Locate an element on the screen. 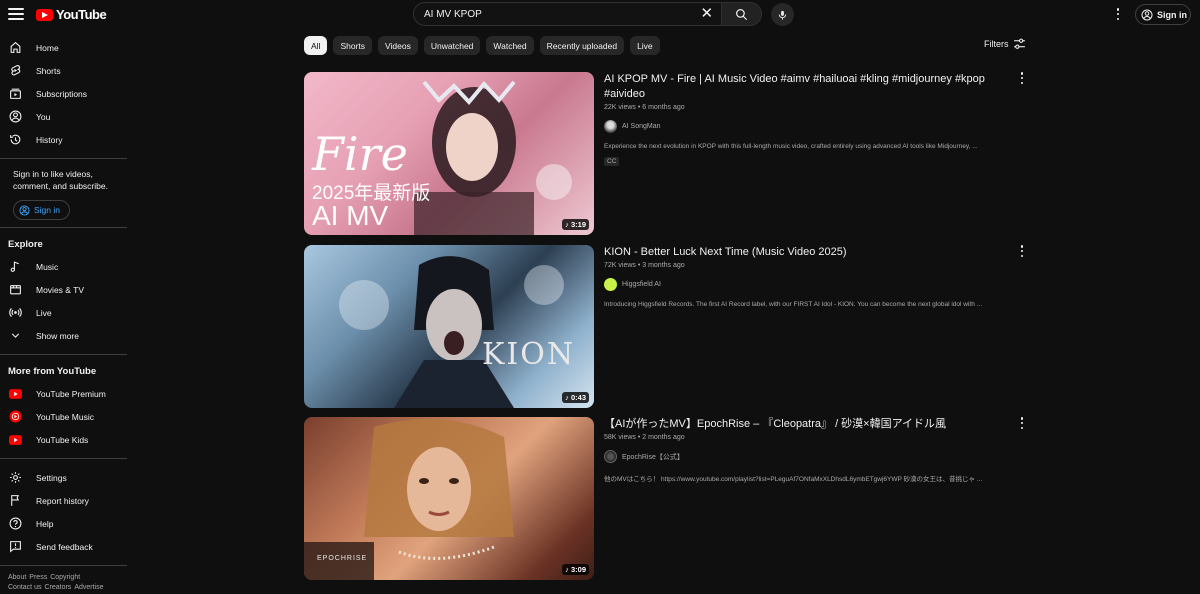  sidebar-item-youtube-kids: YouTube Kids is located at coordinates (63, 439).